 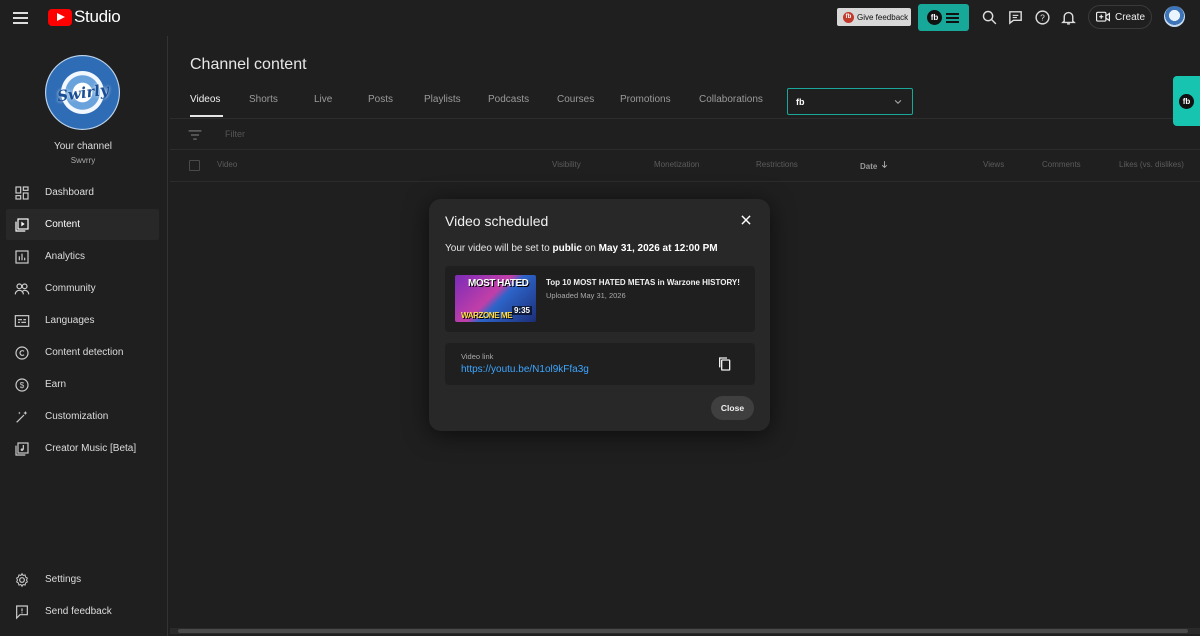 What do you see at coordinates (575, 99) in the screenshot?
I see `tab-courses: Courses` at bounding box center [575, 99].